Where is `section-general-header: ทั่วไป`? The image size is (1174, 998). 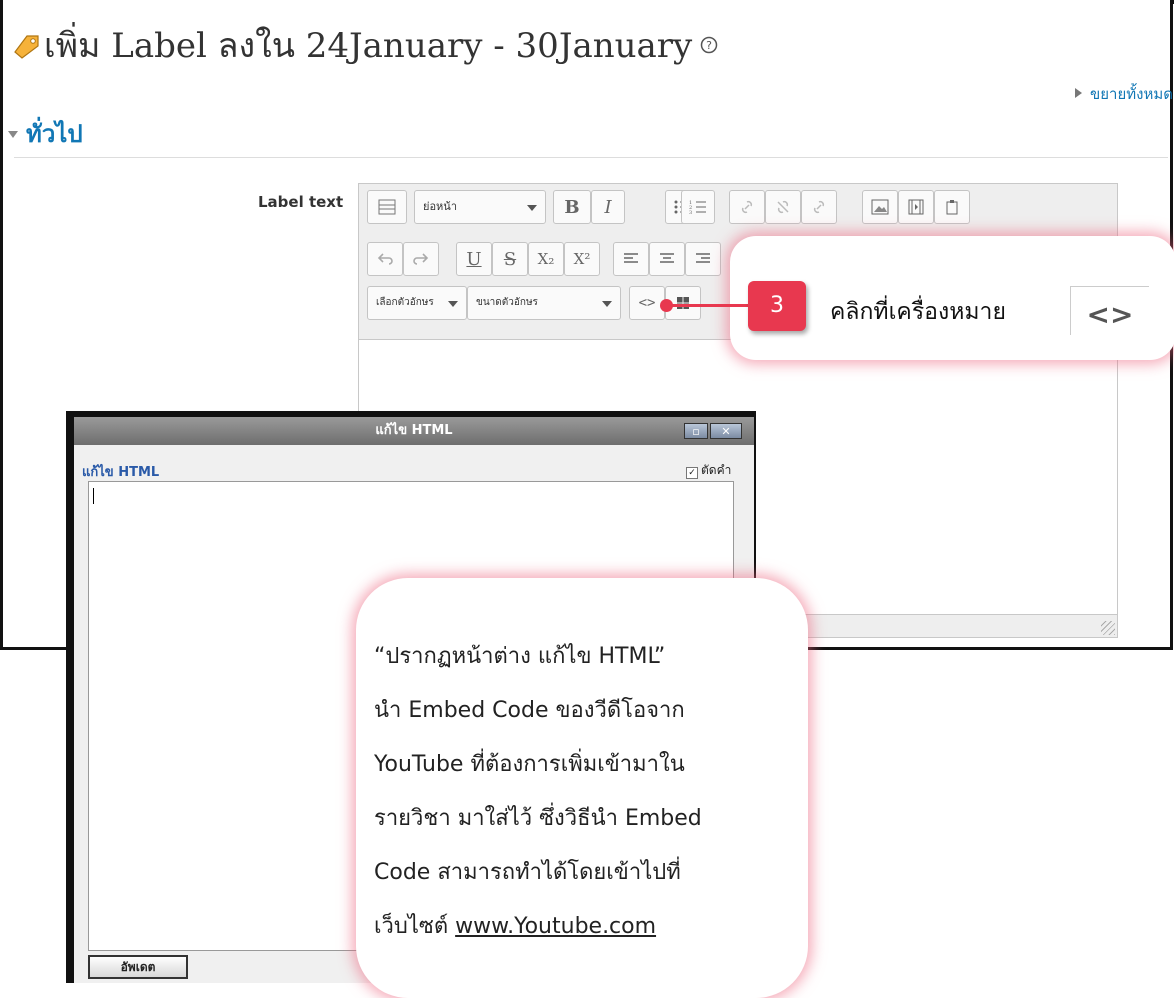
section-general-header: ทั่วไป is located at coordinates (45, 133).